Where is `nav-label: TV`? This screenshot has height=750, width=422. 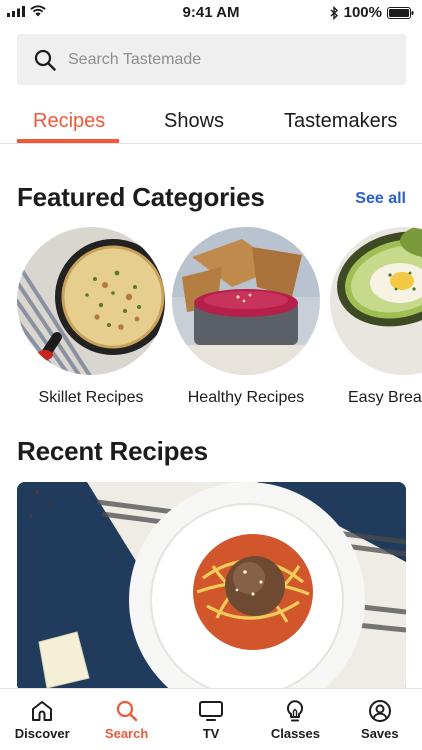 nav-label: TV is located at coordinates (211, 733).